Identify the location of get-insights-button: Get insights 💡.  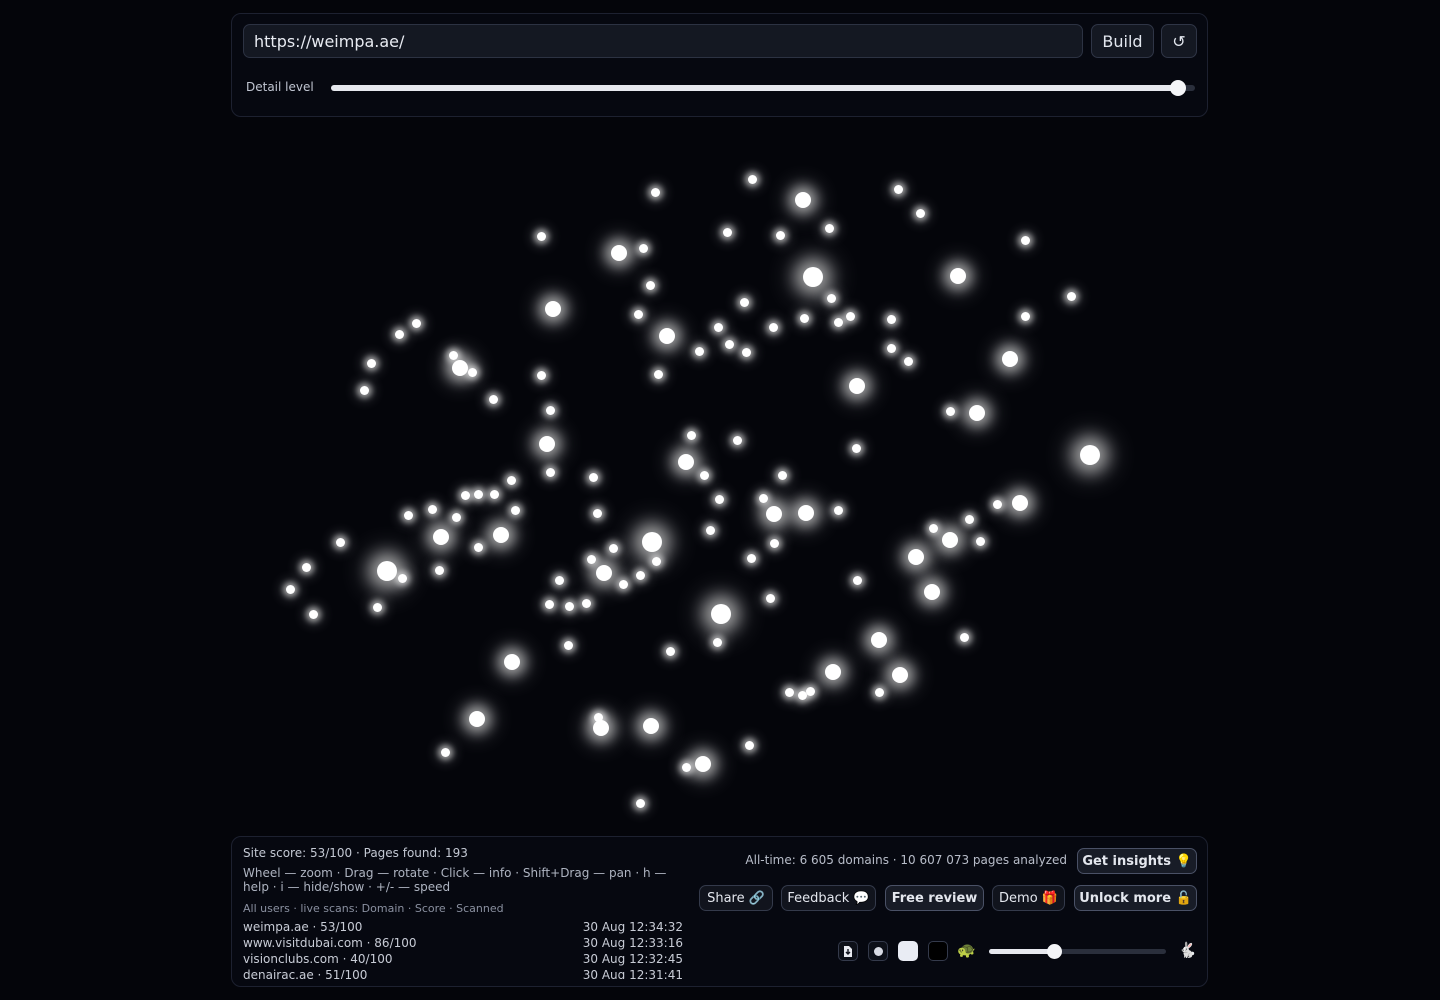
(1137, 861).